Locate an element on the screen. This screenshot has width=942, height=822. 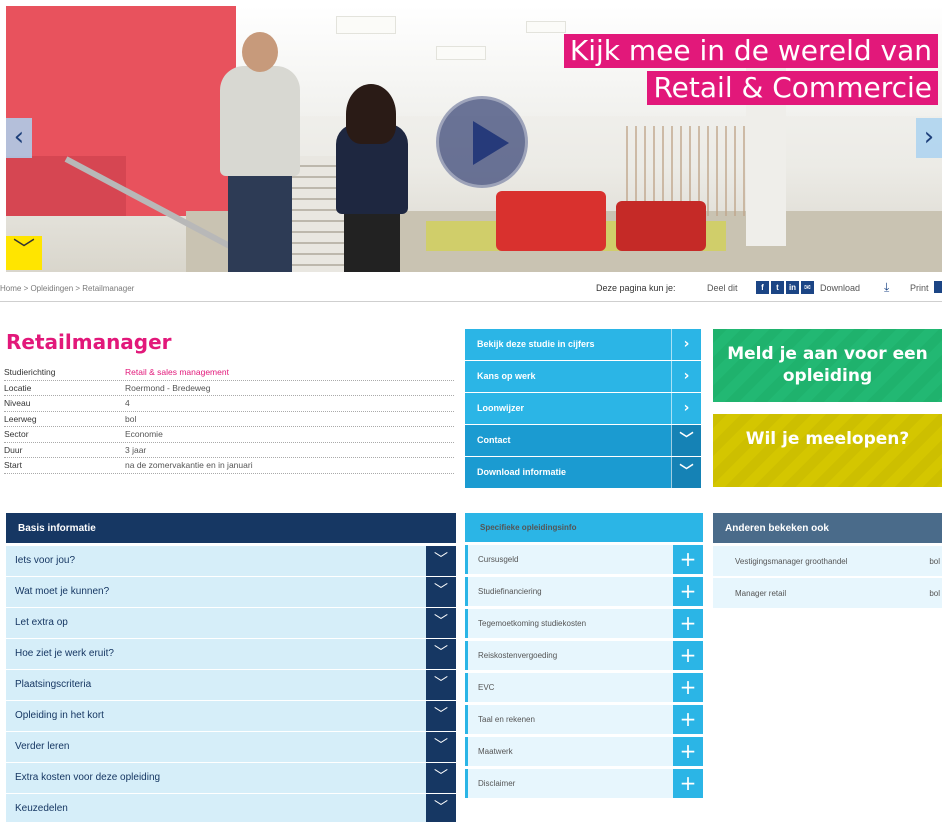
related-course-leerweg: bol is located at coordinates (934, 561).